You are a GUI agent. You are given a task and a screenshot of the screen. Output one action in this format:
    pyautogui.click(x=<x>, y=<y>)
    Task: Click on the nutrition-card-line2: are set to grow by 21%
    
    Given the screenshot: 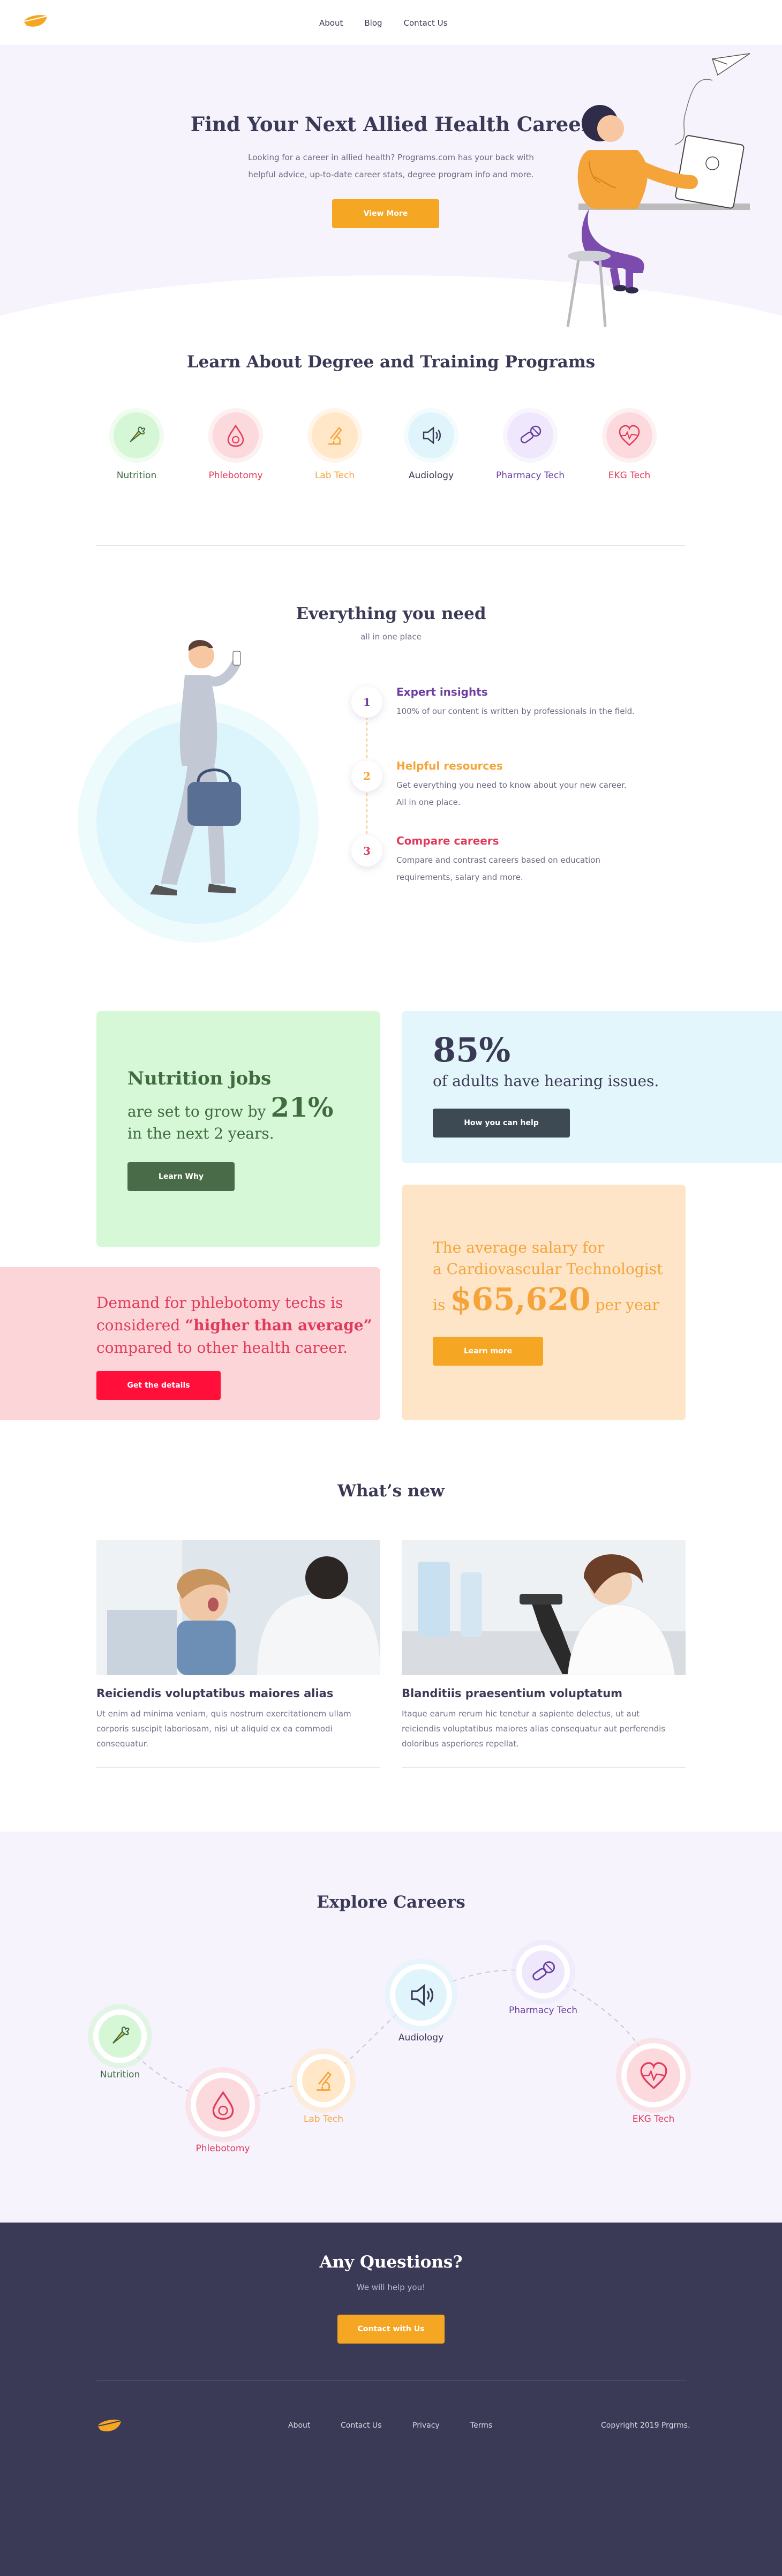 What is the action you would take?
    pyautogui.click(x=230, y=1107)
    